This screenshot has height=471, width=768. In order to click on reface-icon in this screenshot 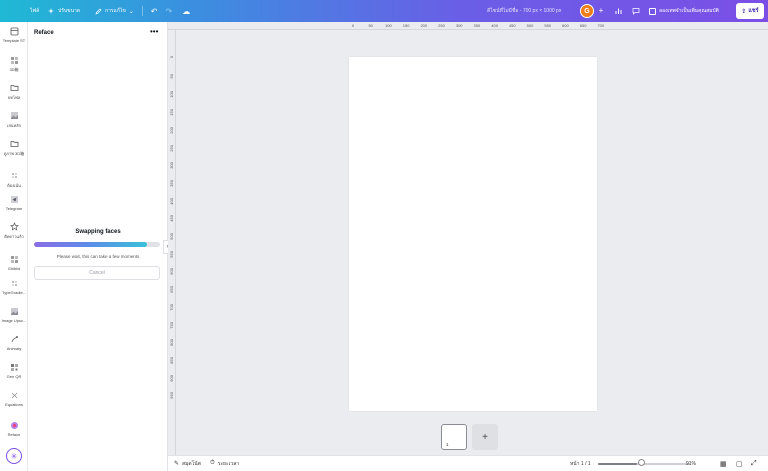, I will do `click(14, 425)`.